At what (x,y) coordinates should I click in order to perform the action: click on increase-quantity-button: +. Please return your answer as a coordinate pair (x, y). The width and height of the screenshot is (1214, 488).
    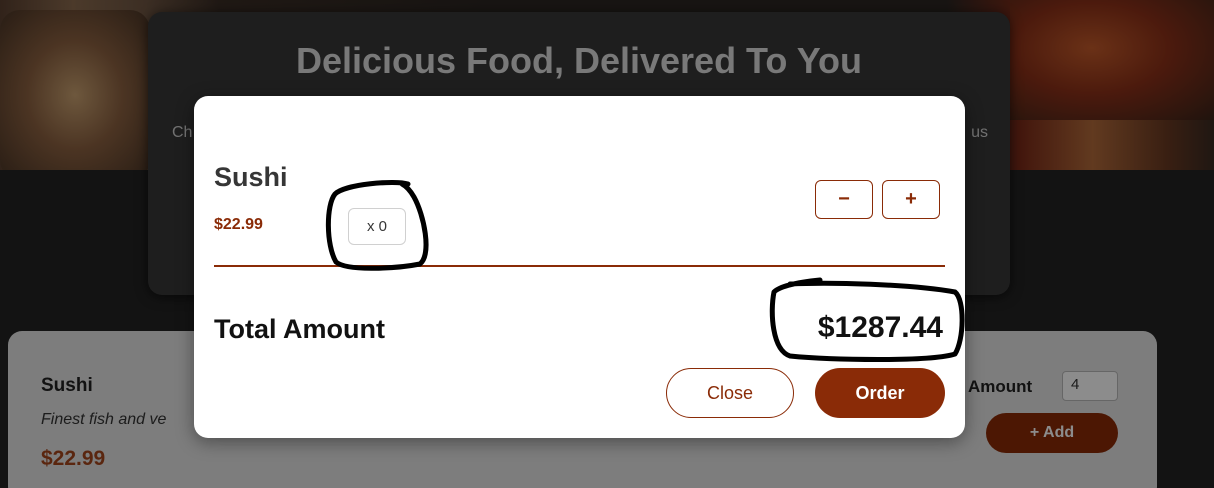
    Looking at the image, I should click on (911, 199).